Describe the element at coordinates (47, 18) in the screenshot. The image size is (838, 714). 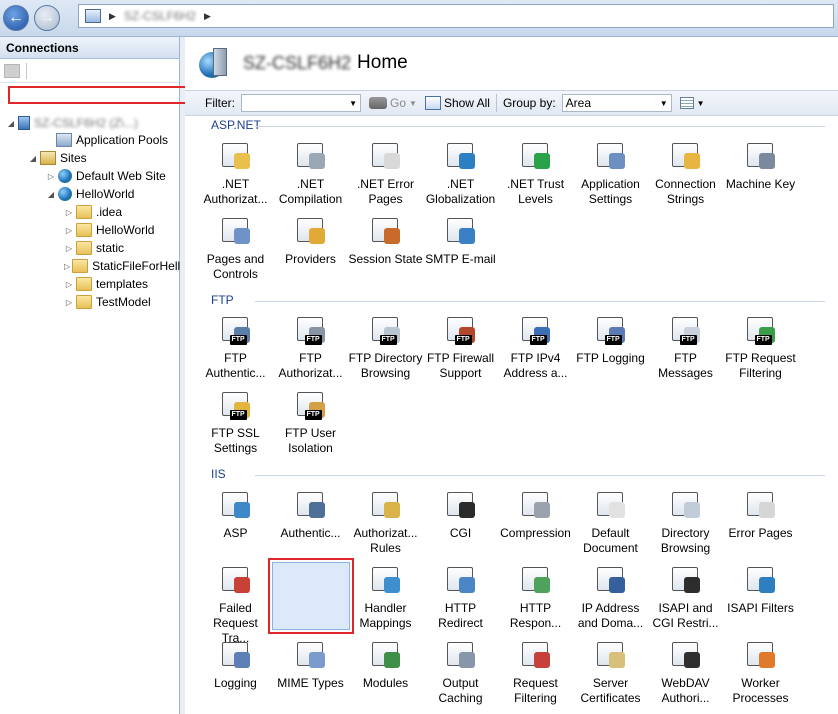
I see `forward-arrow-icon: →` at that location.